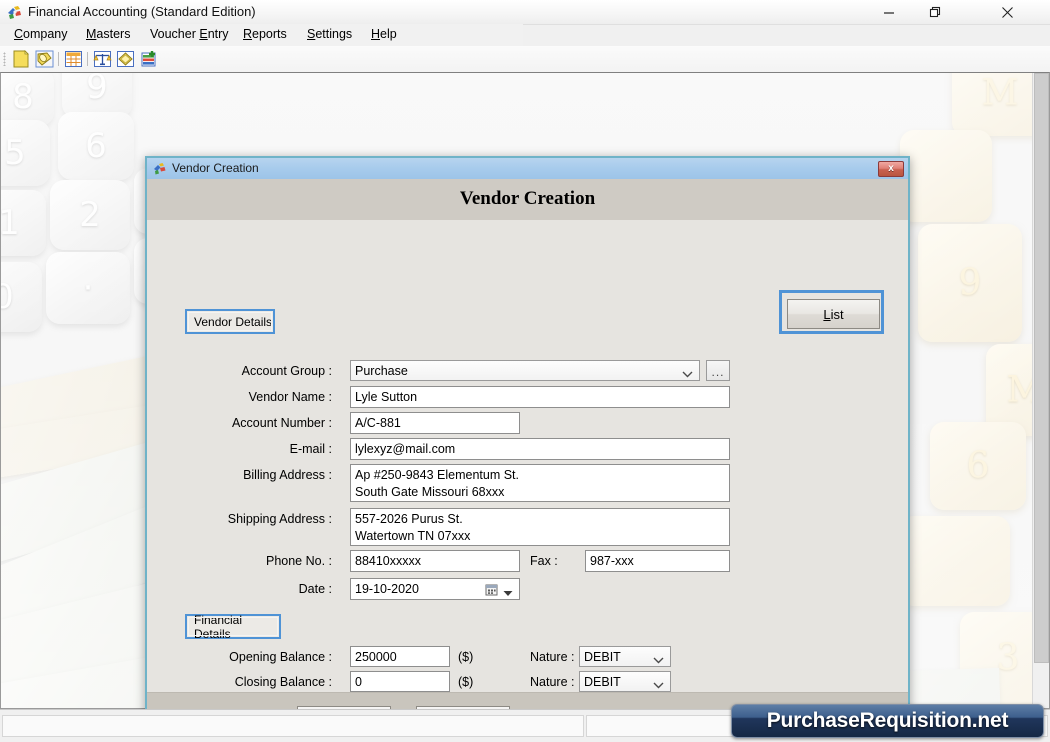 This screenshot has height=742, width=1050. I want to click on account-group-label: Account Group :, so click(286, 371).